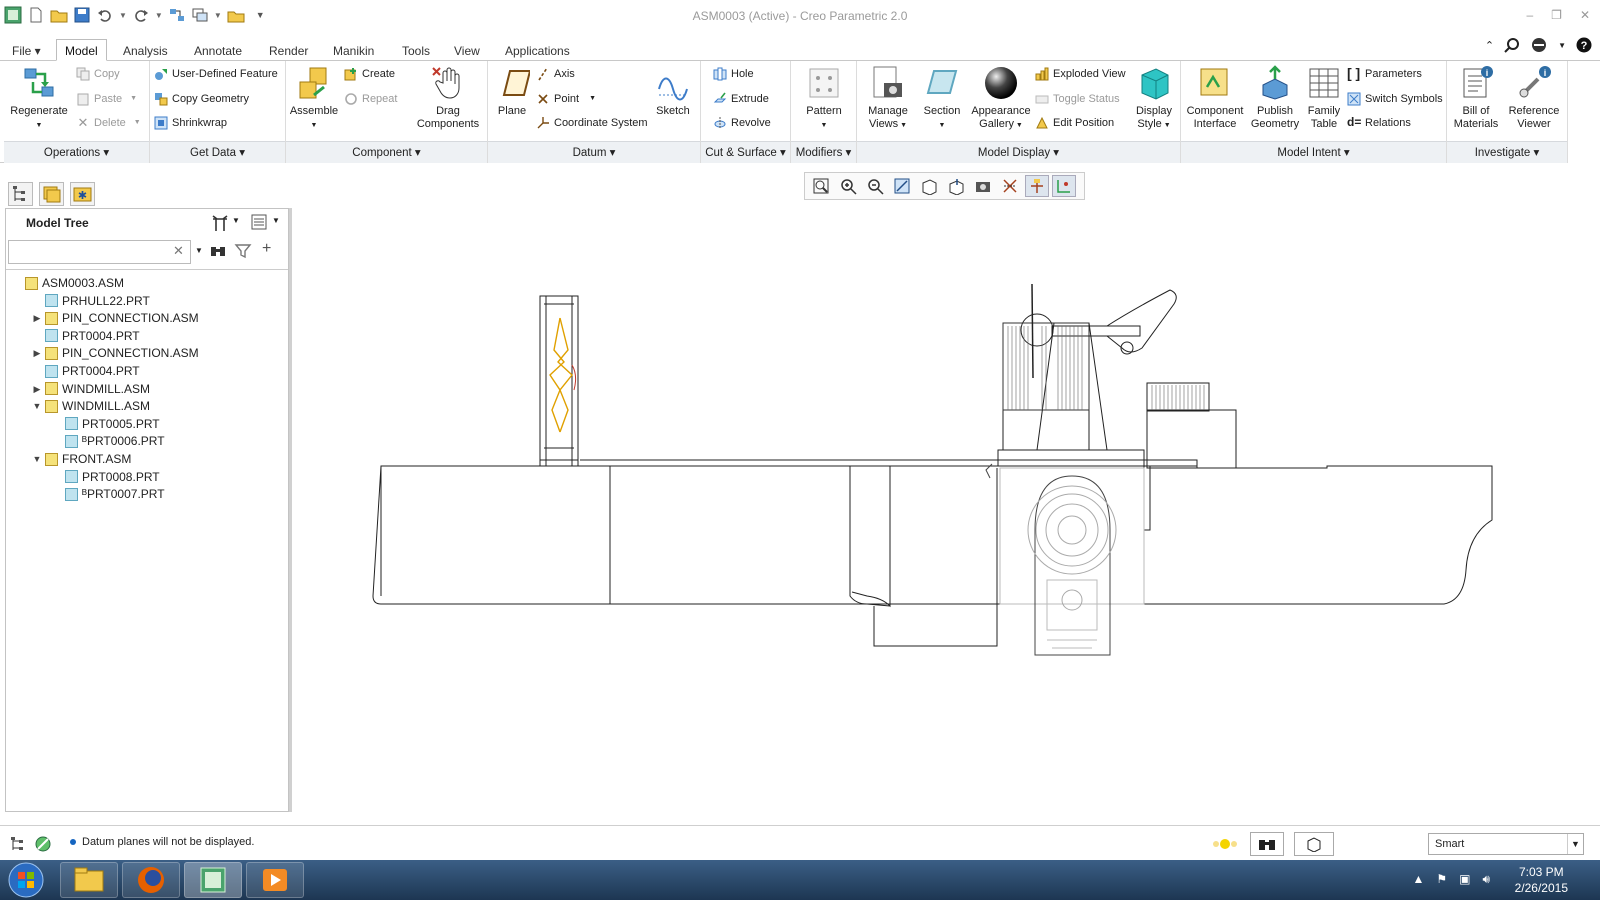 This screenshot has width=1600, height=900. What do you see at coordinates (201, 99) in the screenshot?
I see `copy-geometry-button: Copy Geometry` at bounding box center [201, 99].